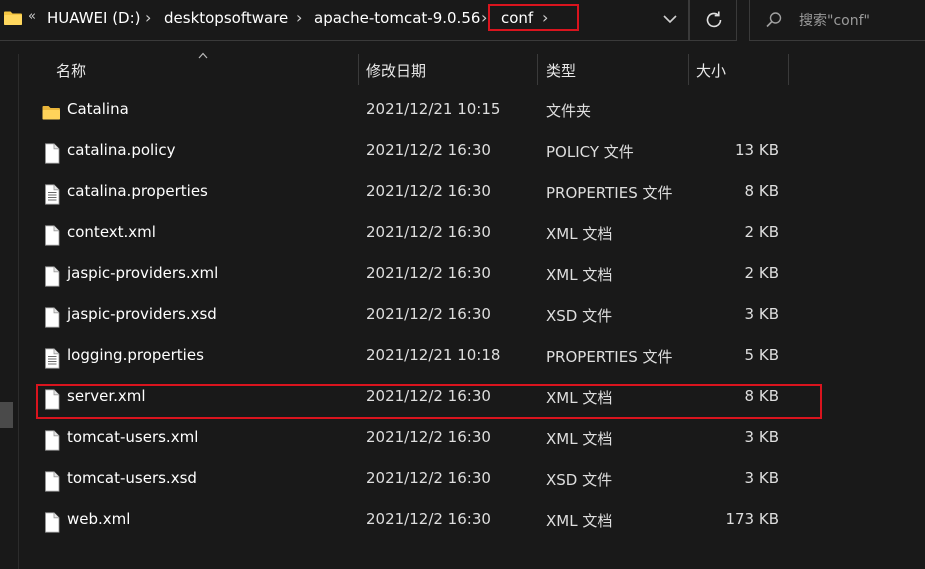 The width and height of the screenshot is (925, 569). I want to click on file-name: Catalina, so click(98, 109).